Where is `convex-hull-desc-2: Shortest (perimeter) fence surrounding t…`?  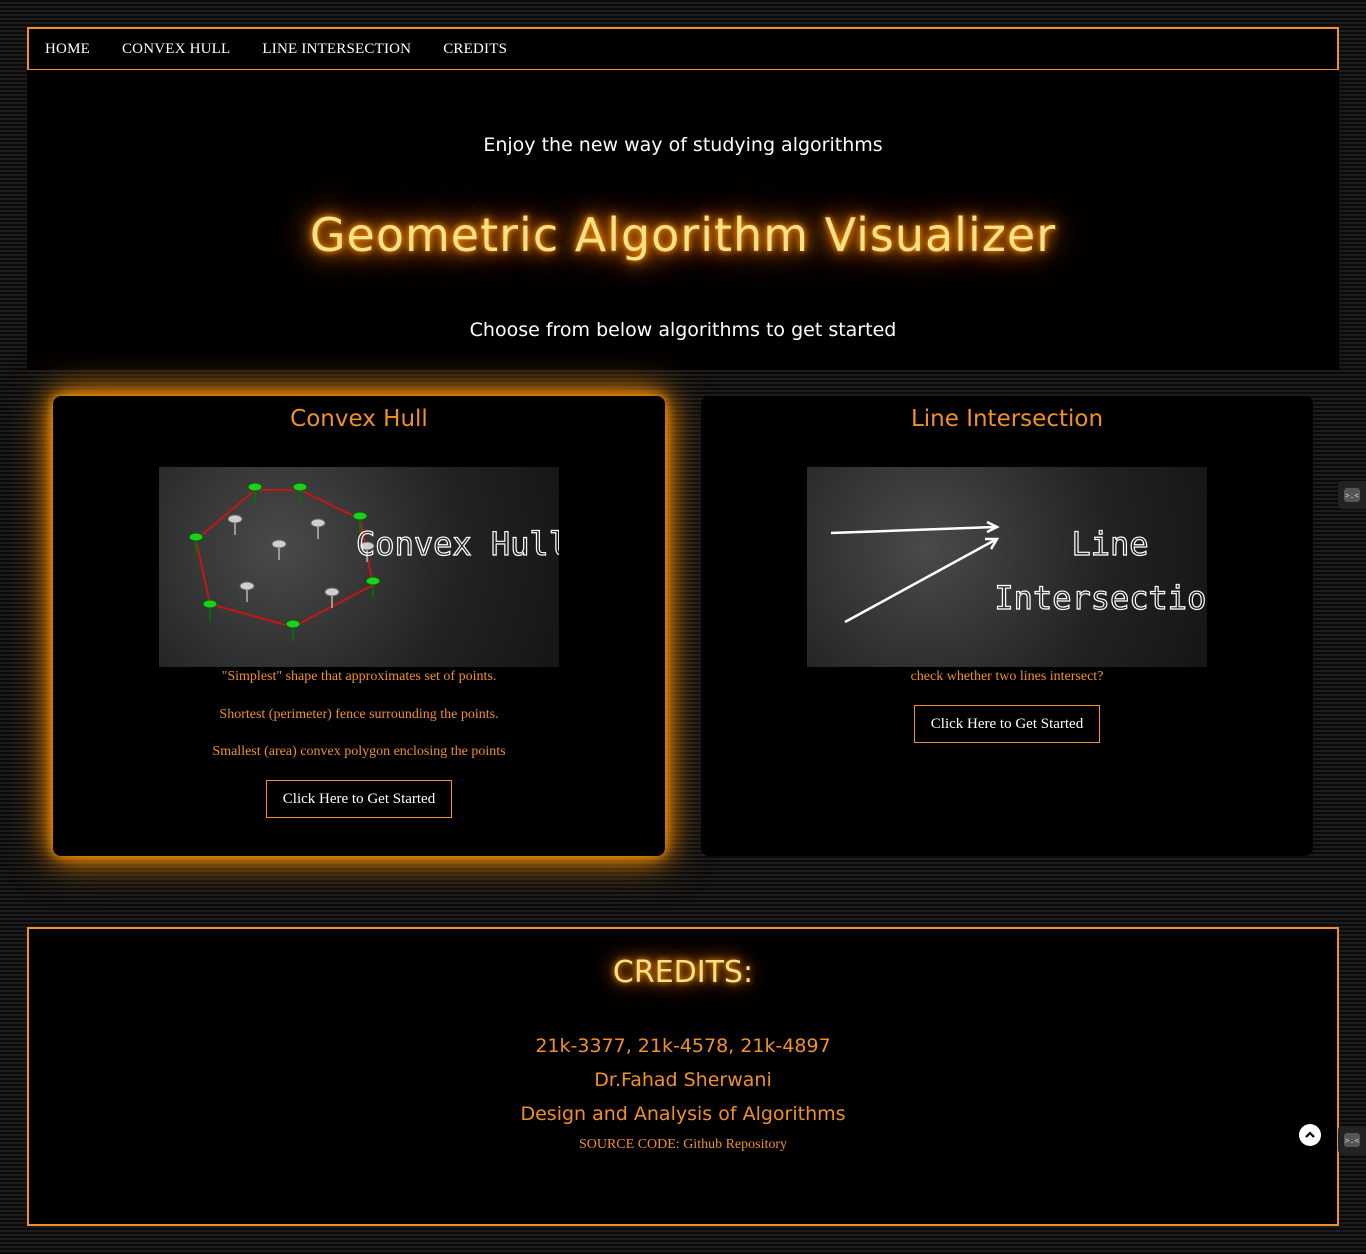
convex-hull-desc-2: Shortest (perimeter) fence surrounding t… is located at coordinates (359, 714).